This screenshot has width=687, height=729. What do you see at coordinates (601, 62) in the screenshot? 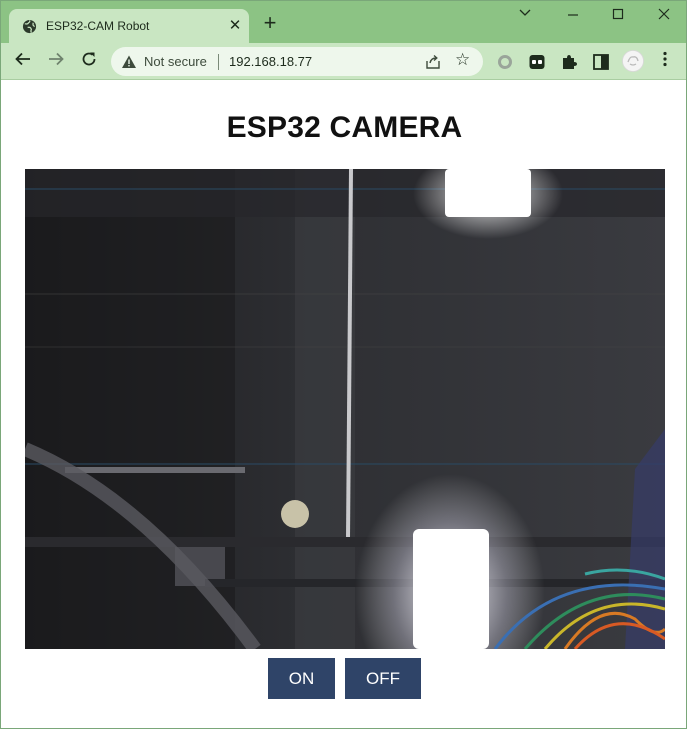
I see `sidepanel-icon` at bounding box center [601, 62].